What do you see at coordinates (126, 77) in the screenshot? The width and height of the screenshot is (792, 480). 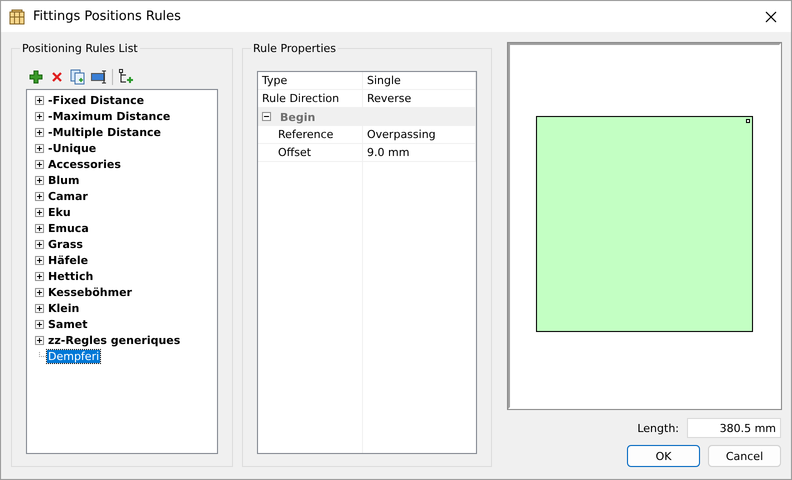 I see `add-child-icon` at bounding box center [126, 77].